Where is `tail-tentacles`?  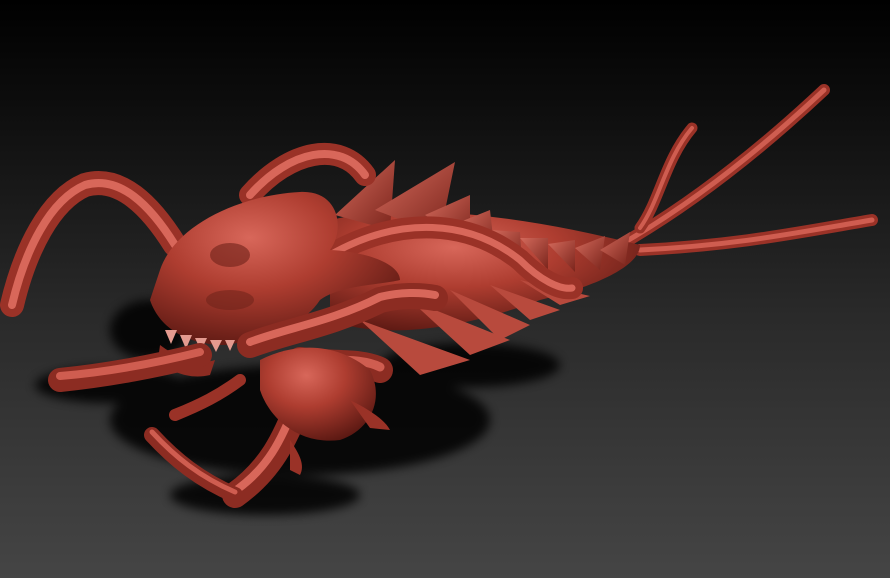
tail-tentacles is located at coordinates (746, 170).